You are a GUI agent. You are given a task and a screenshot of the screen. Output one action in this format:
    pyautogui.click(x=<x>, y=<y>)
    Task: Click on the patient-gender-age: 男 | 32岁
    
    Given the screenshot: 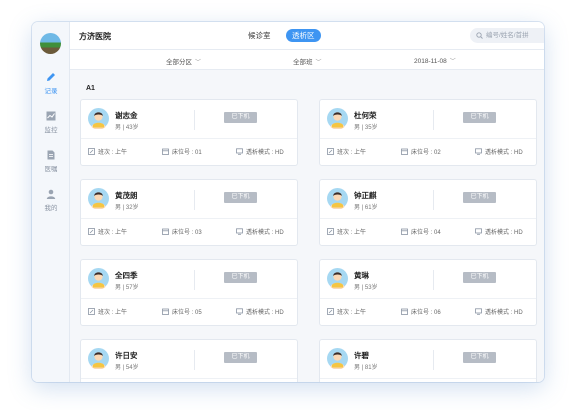 What is the action you would take?
    pyautogui.click(x=127, y=208)
    